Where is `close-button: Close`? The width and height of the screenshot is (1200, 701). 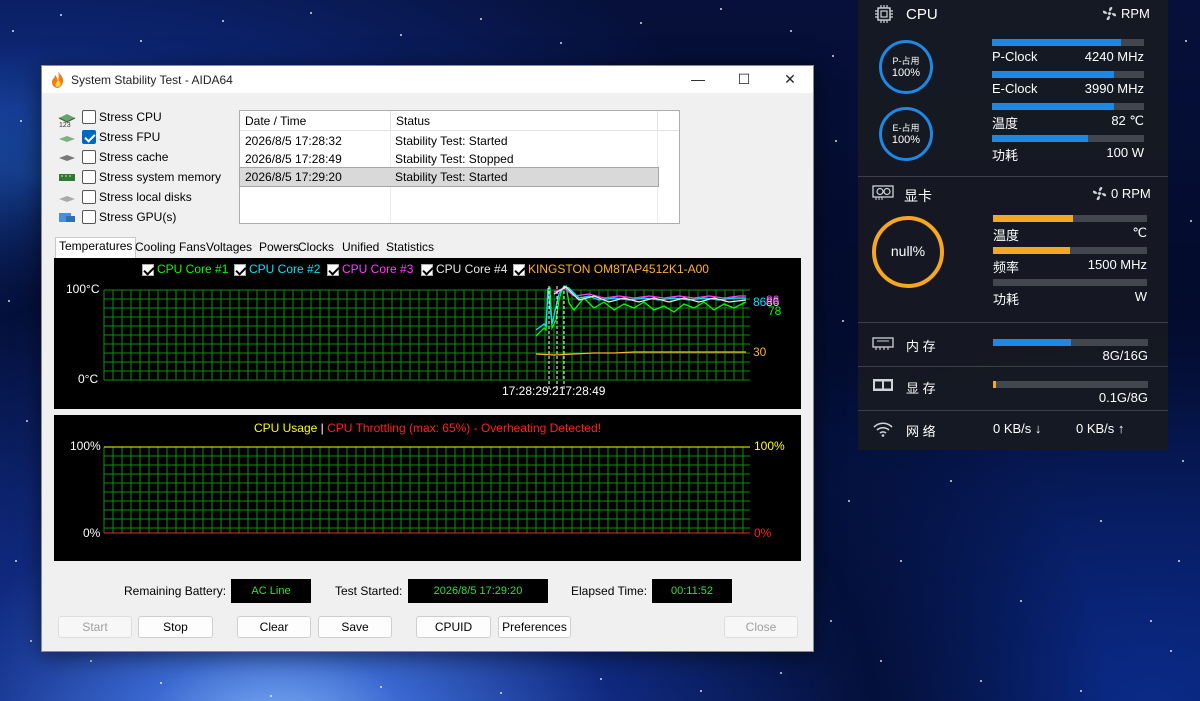
close-button: Close is located at coordinates (761, 627).